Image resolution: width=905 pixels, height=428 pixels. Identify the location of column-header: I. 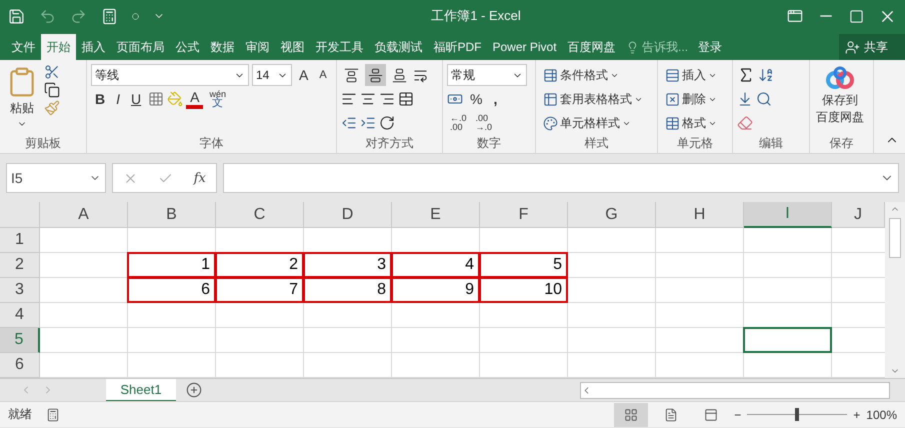
(788, 215).